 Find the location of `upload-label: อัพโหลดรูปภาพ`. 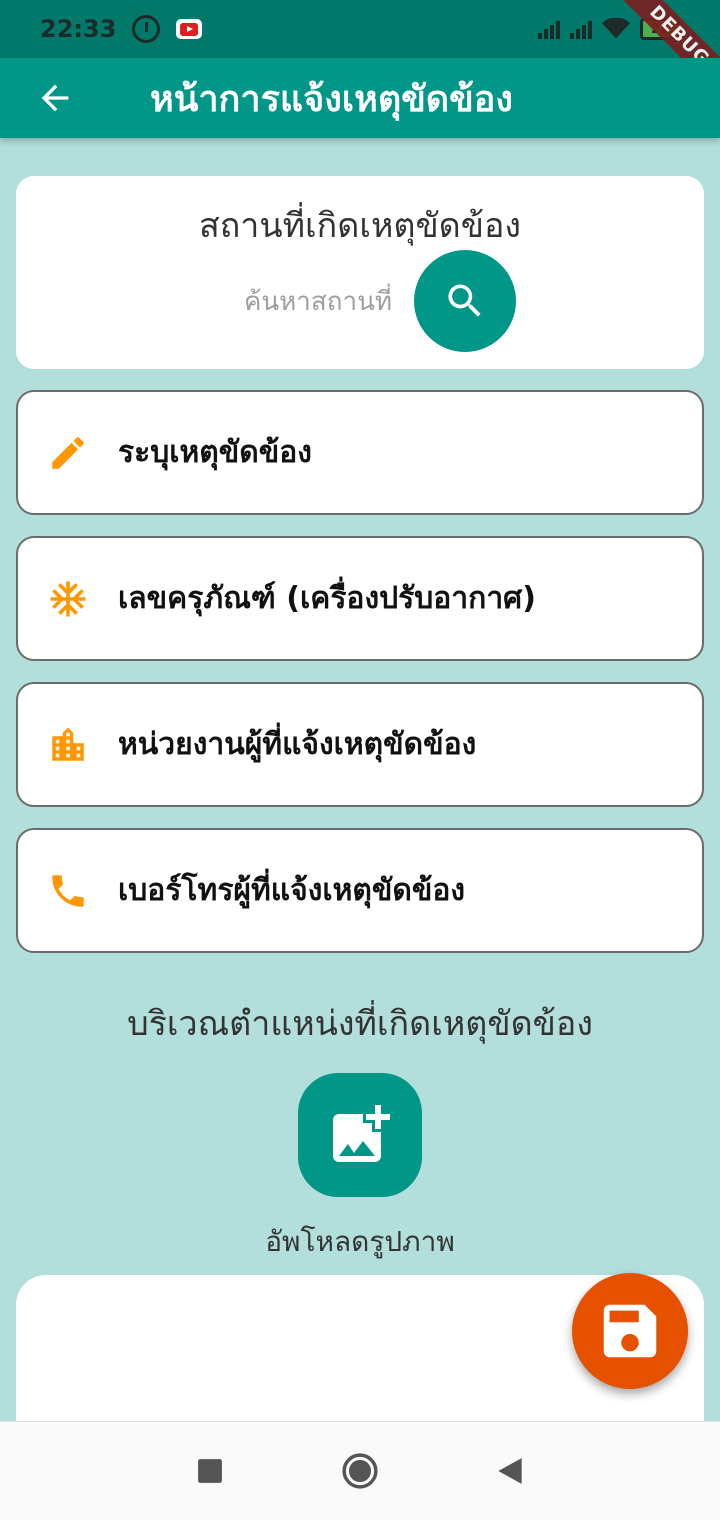

upload-label: อัพโหลดรูปภาพ is located at coordinates (360, 1241).